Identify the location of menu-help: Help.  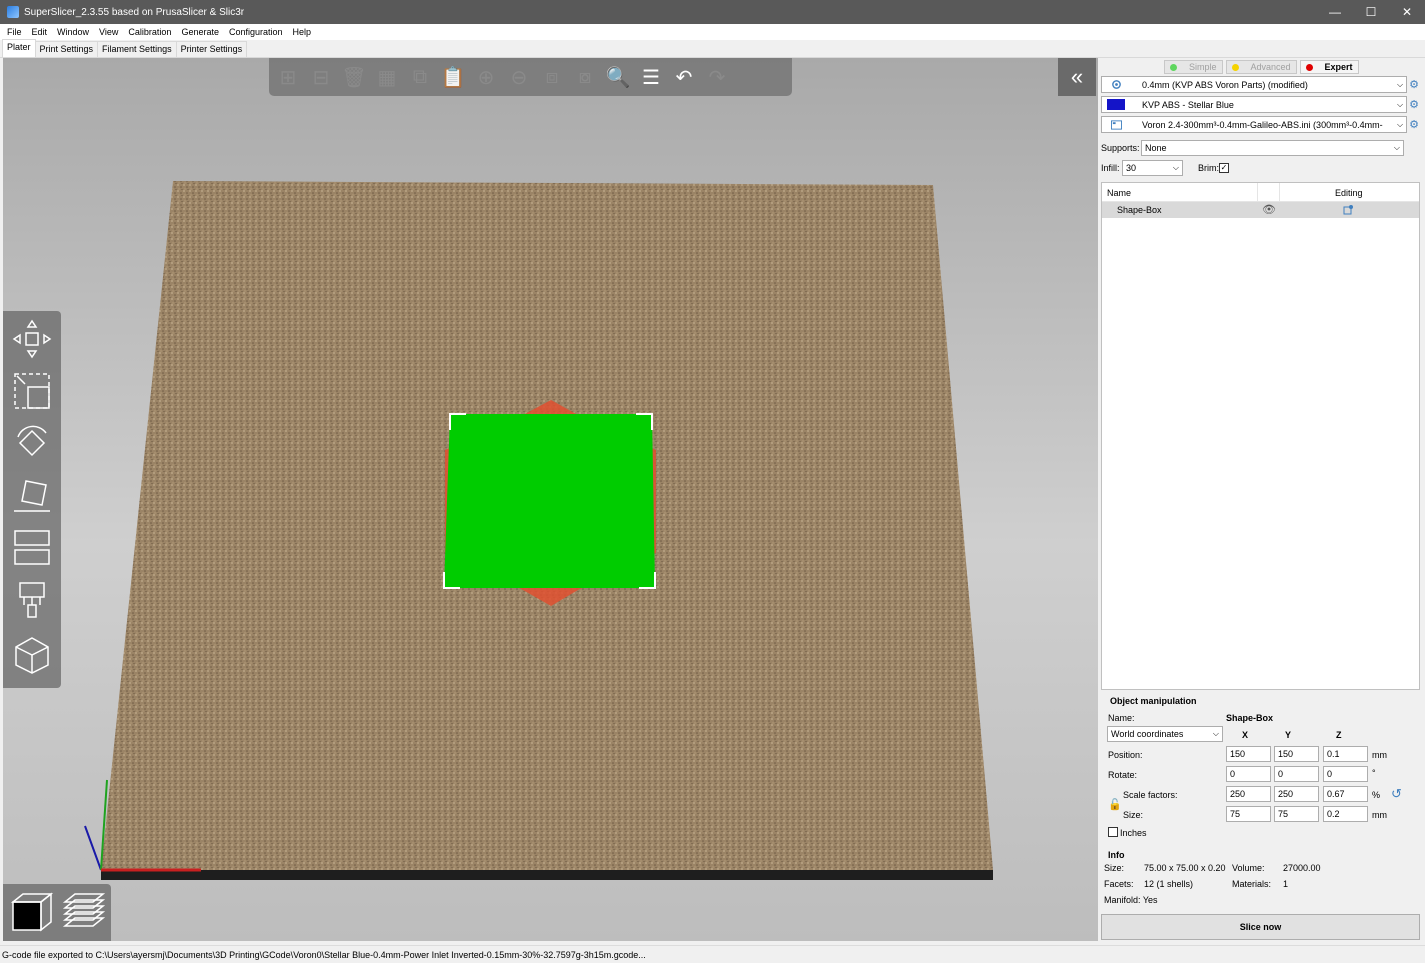
(302, 32).